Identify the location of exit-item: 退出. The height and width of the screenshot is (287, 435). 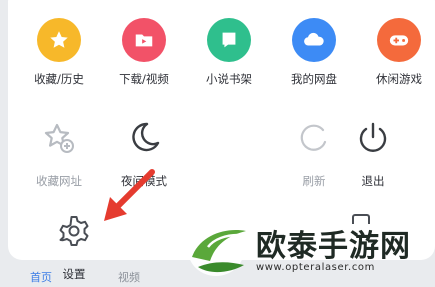
(373, 152).